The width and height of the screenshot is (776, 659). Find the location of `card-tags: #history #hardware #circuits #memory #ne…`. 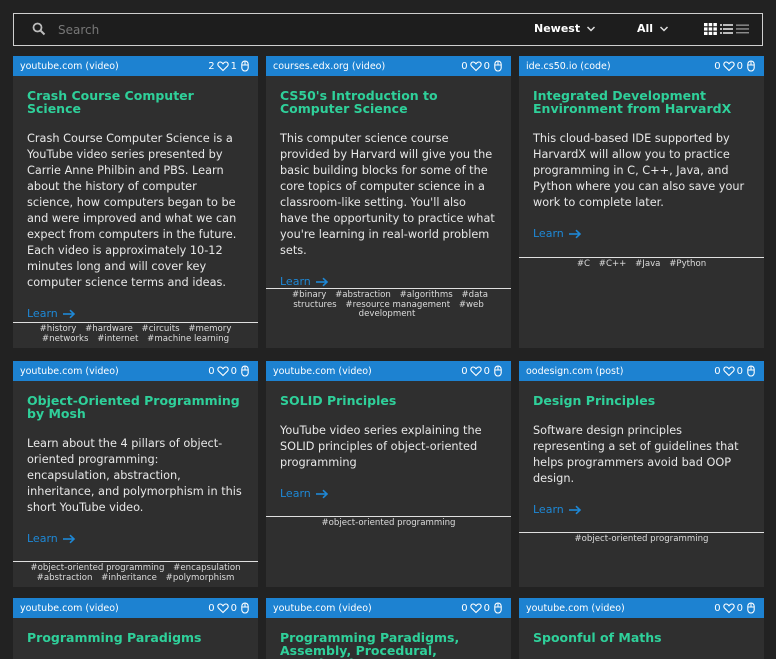

card-tags: #history #hardware #circuits #memory #ne… is located at coordinates (135, 334).